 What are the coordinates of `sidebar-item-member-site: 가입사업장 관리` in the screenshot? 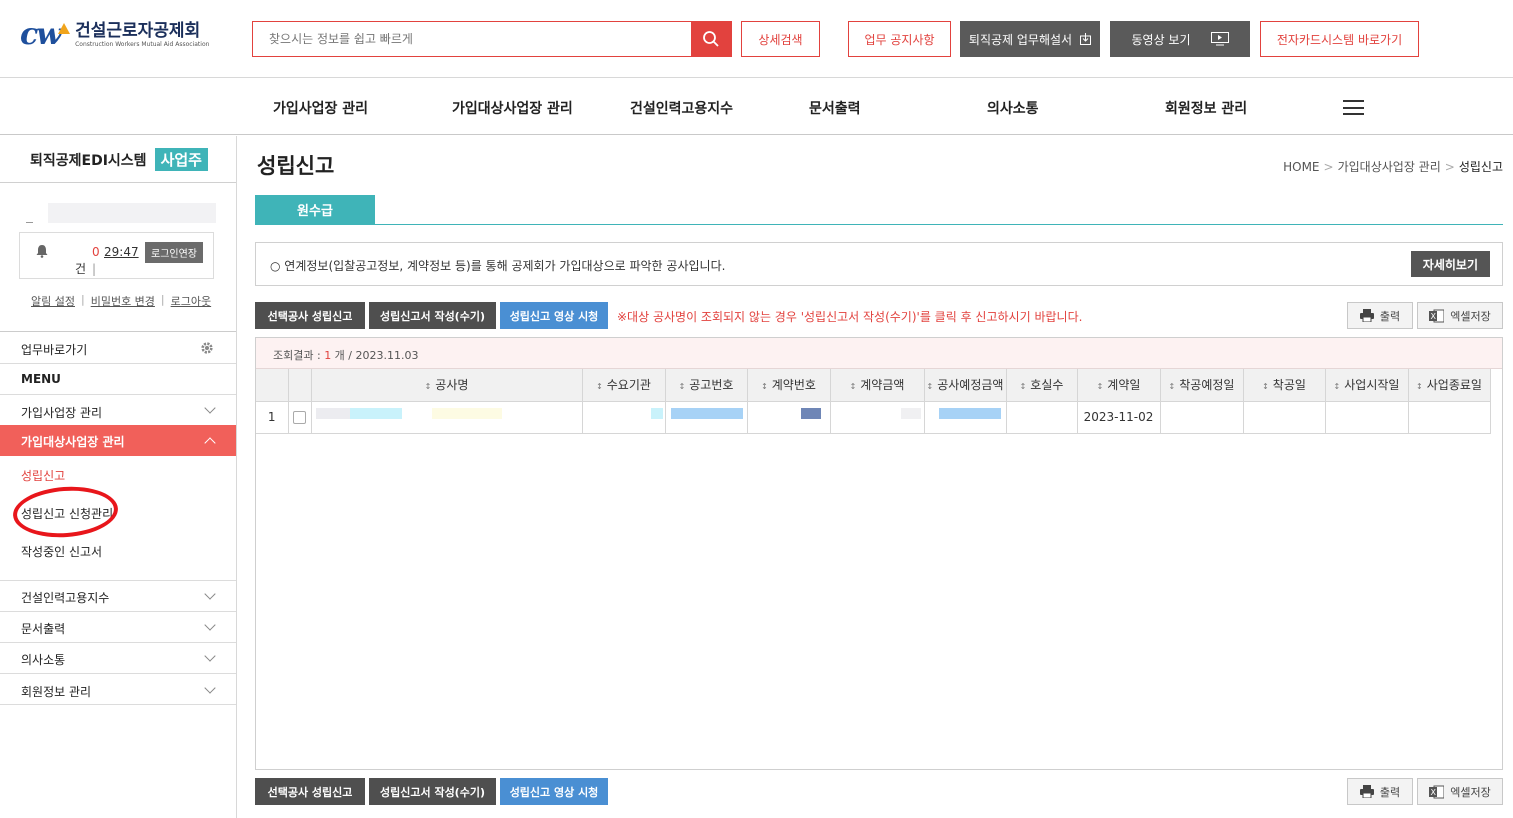 It's located at (118, 409).